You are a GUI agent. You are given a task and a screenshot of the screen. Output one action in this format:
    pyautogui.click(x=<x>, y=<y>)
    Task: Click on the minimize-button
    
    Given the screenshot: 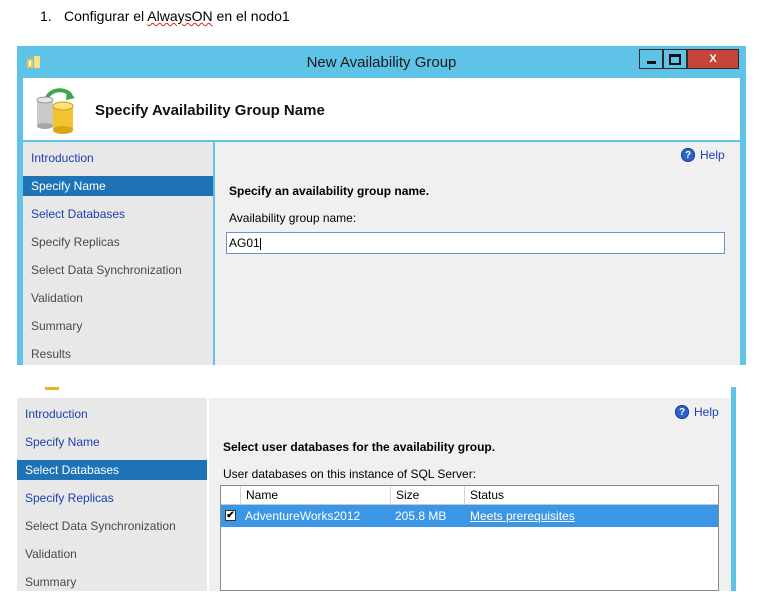 What is the action you would take?
    pyautogui.click(x=651, y=59)
    